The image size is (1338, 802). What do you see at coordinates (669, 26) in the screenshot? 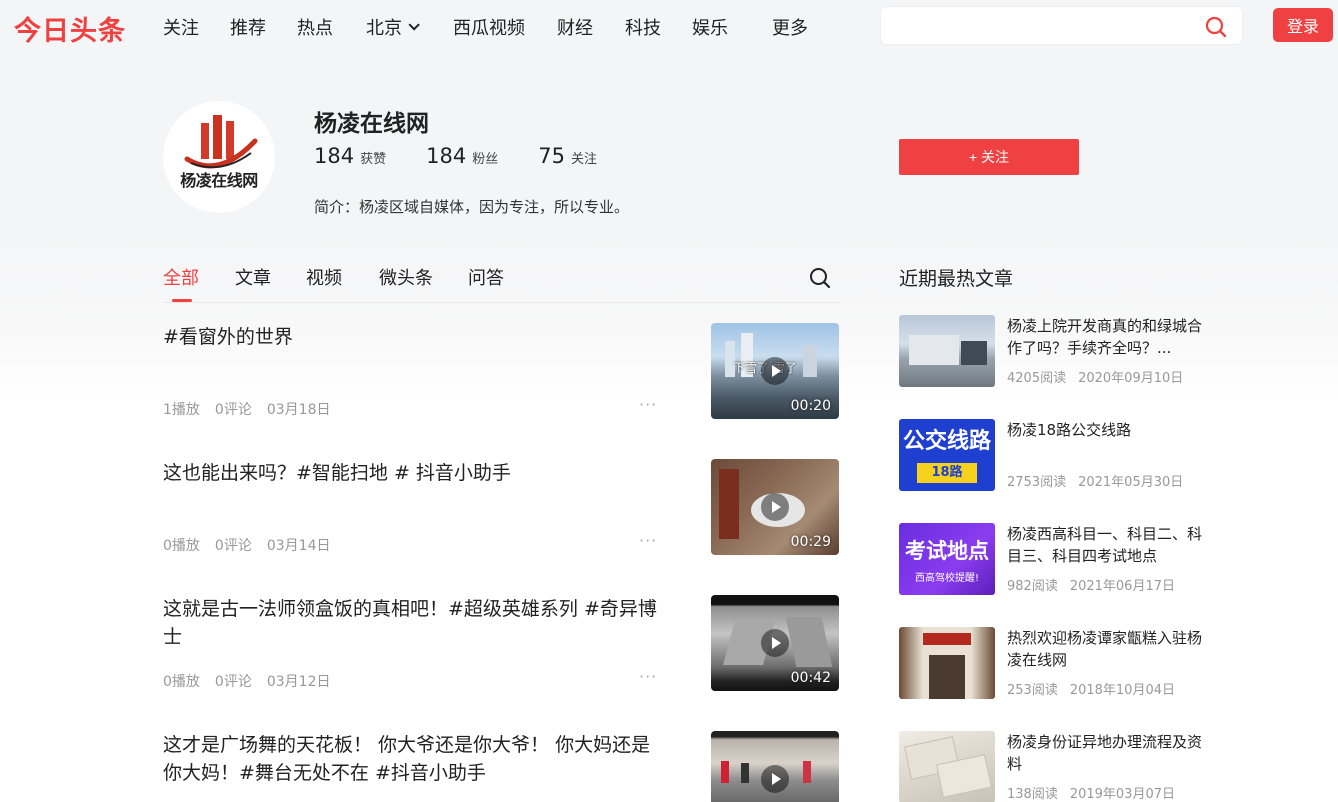
I see `top-navbar: 今日头条 关注 推荐 热点 北京 西瓜视频 财经 科技 娱乐 更多 登录` at bounding box center [669, 26].